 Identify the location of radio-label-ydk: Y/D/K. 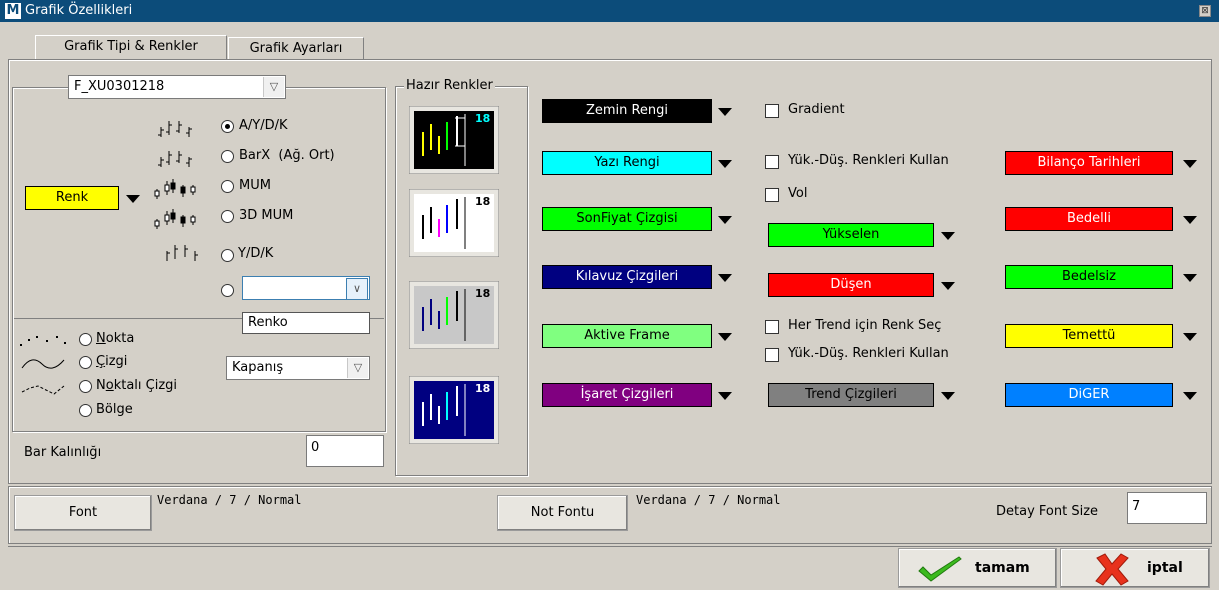
(256, 253).